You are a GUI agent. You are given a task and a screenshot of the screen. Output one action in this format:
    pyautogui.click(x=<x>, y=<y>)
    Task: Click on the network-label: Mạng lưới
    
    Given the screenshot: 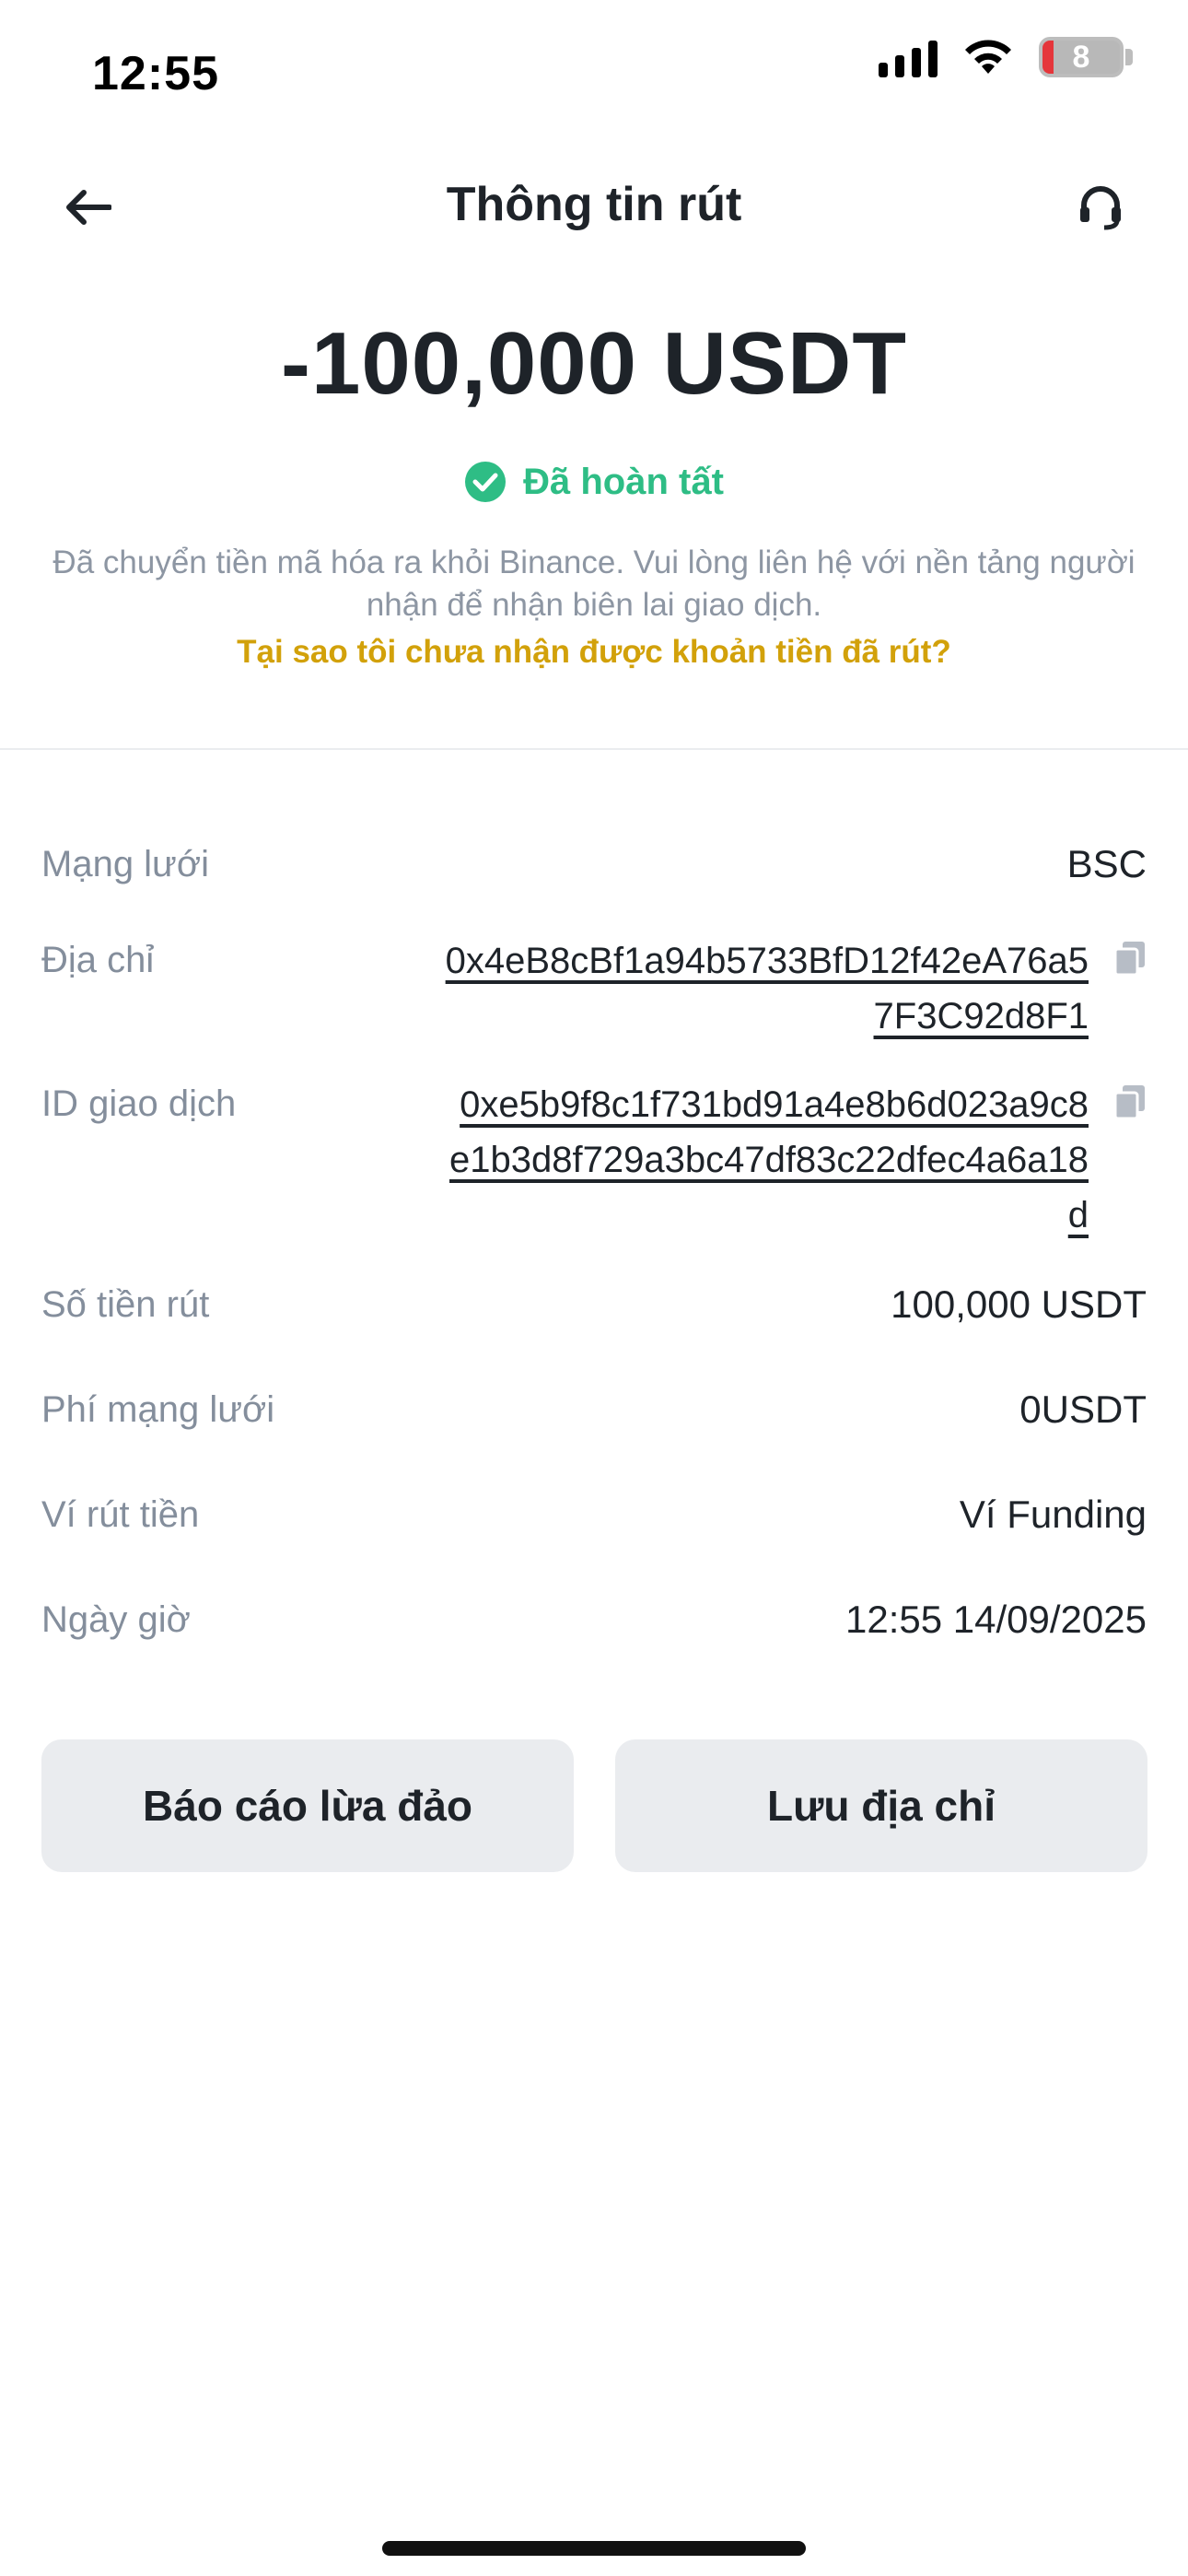 What is the action you would take?
    pyautogui.click(x=125, y=864)
    